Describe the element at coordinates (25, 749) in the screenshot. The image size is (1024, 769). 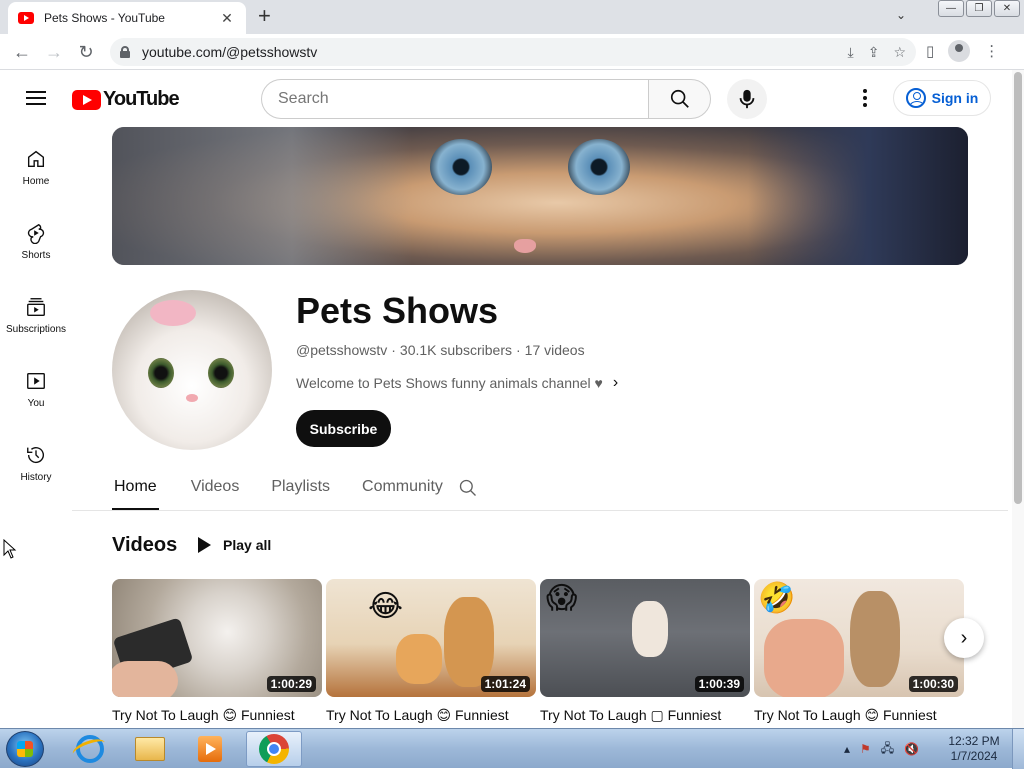
I see `start-button` at that location.